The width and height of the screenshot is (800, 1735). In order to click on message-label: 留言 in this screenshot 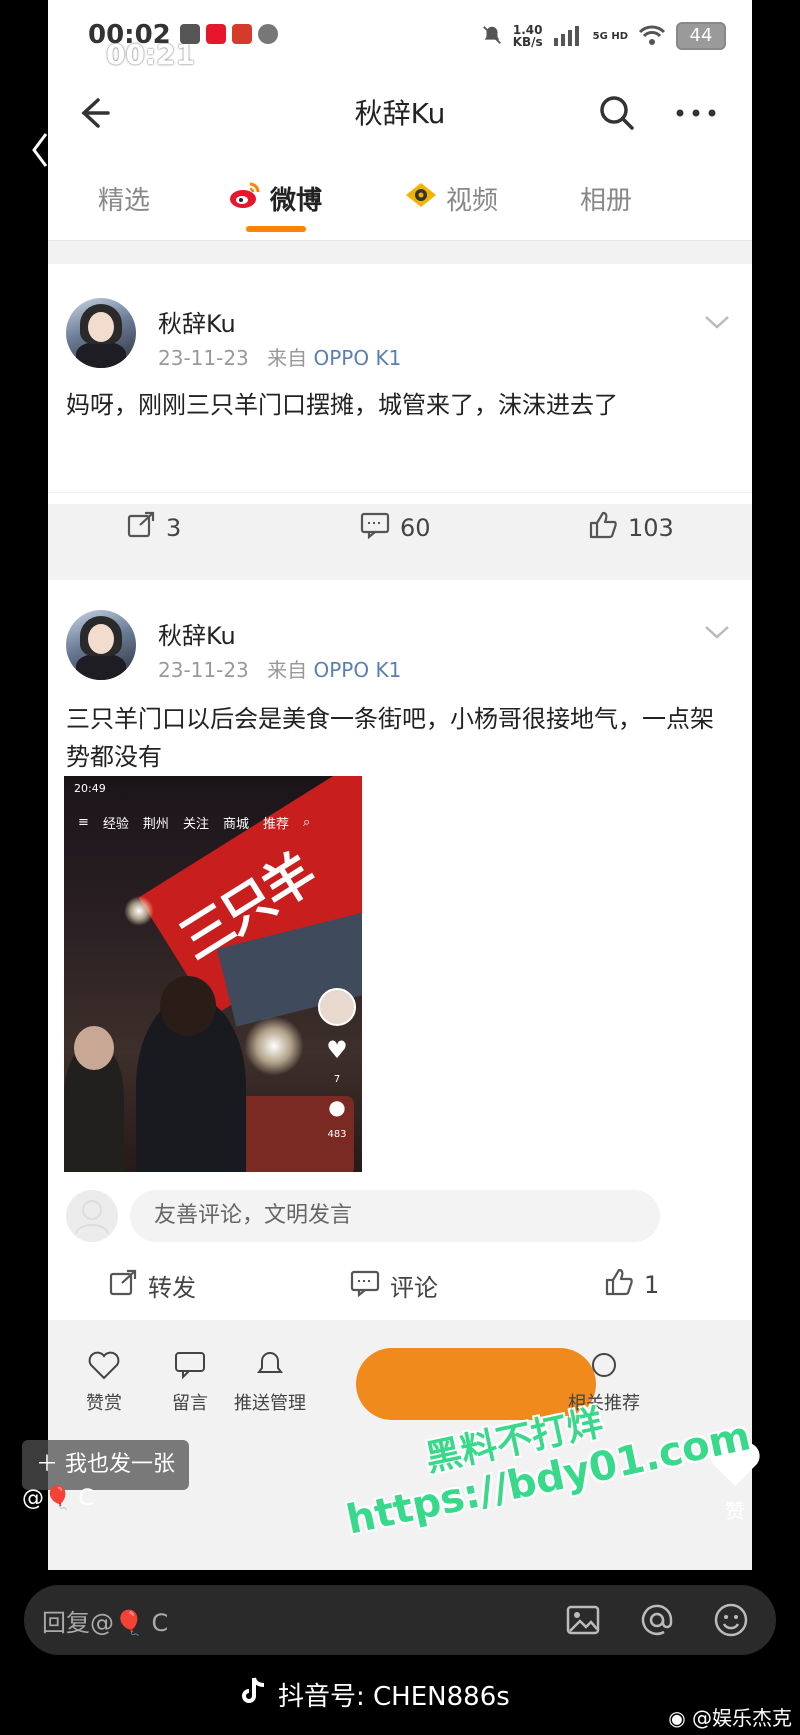, I will do `click(190, 1403)`.